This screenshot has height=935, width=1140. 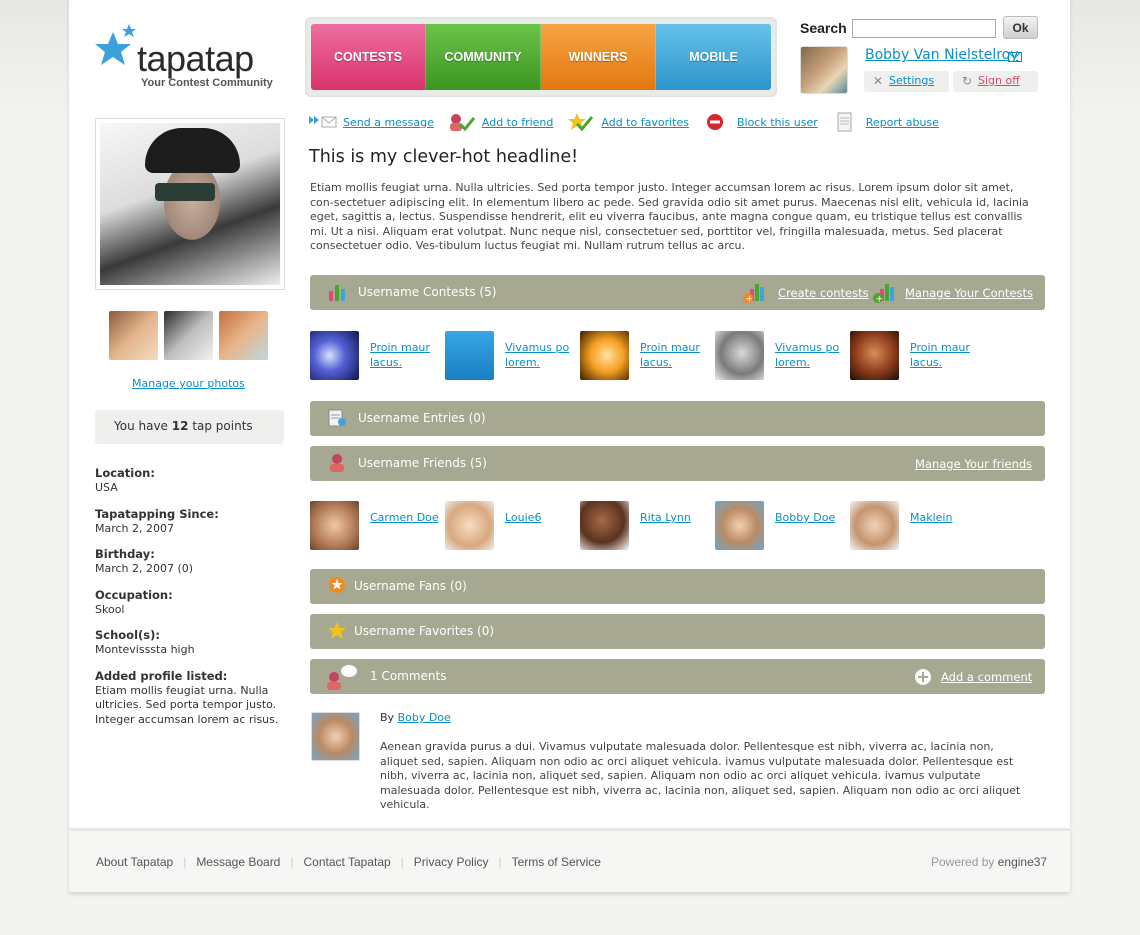 What do you see at coordinates (134, 862) in the screenshot?
I see `footer-link-about: About Tapatap` at bounding box center [134, 862].